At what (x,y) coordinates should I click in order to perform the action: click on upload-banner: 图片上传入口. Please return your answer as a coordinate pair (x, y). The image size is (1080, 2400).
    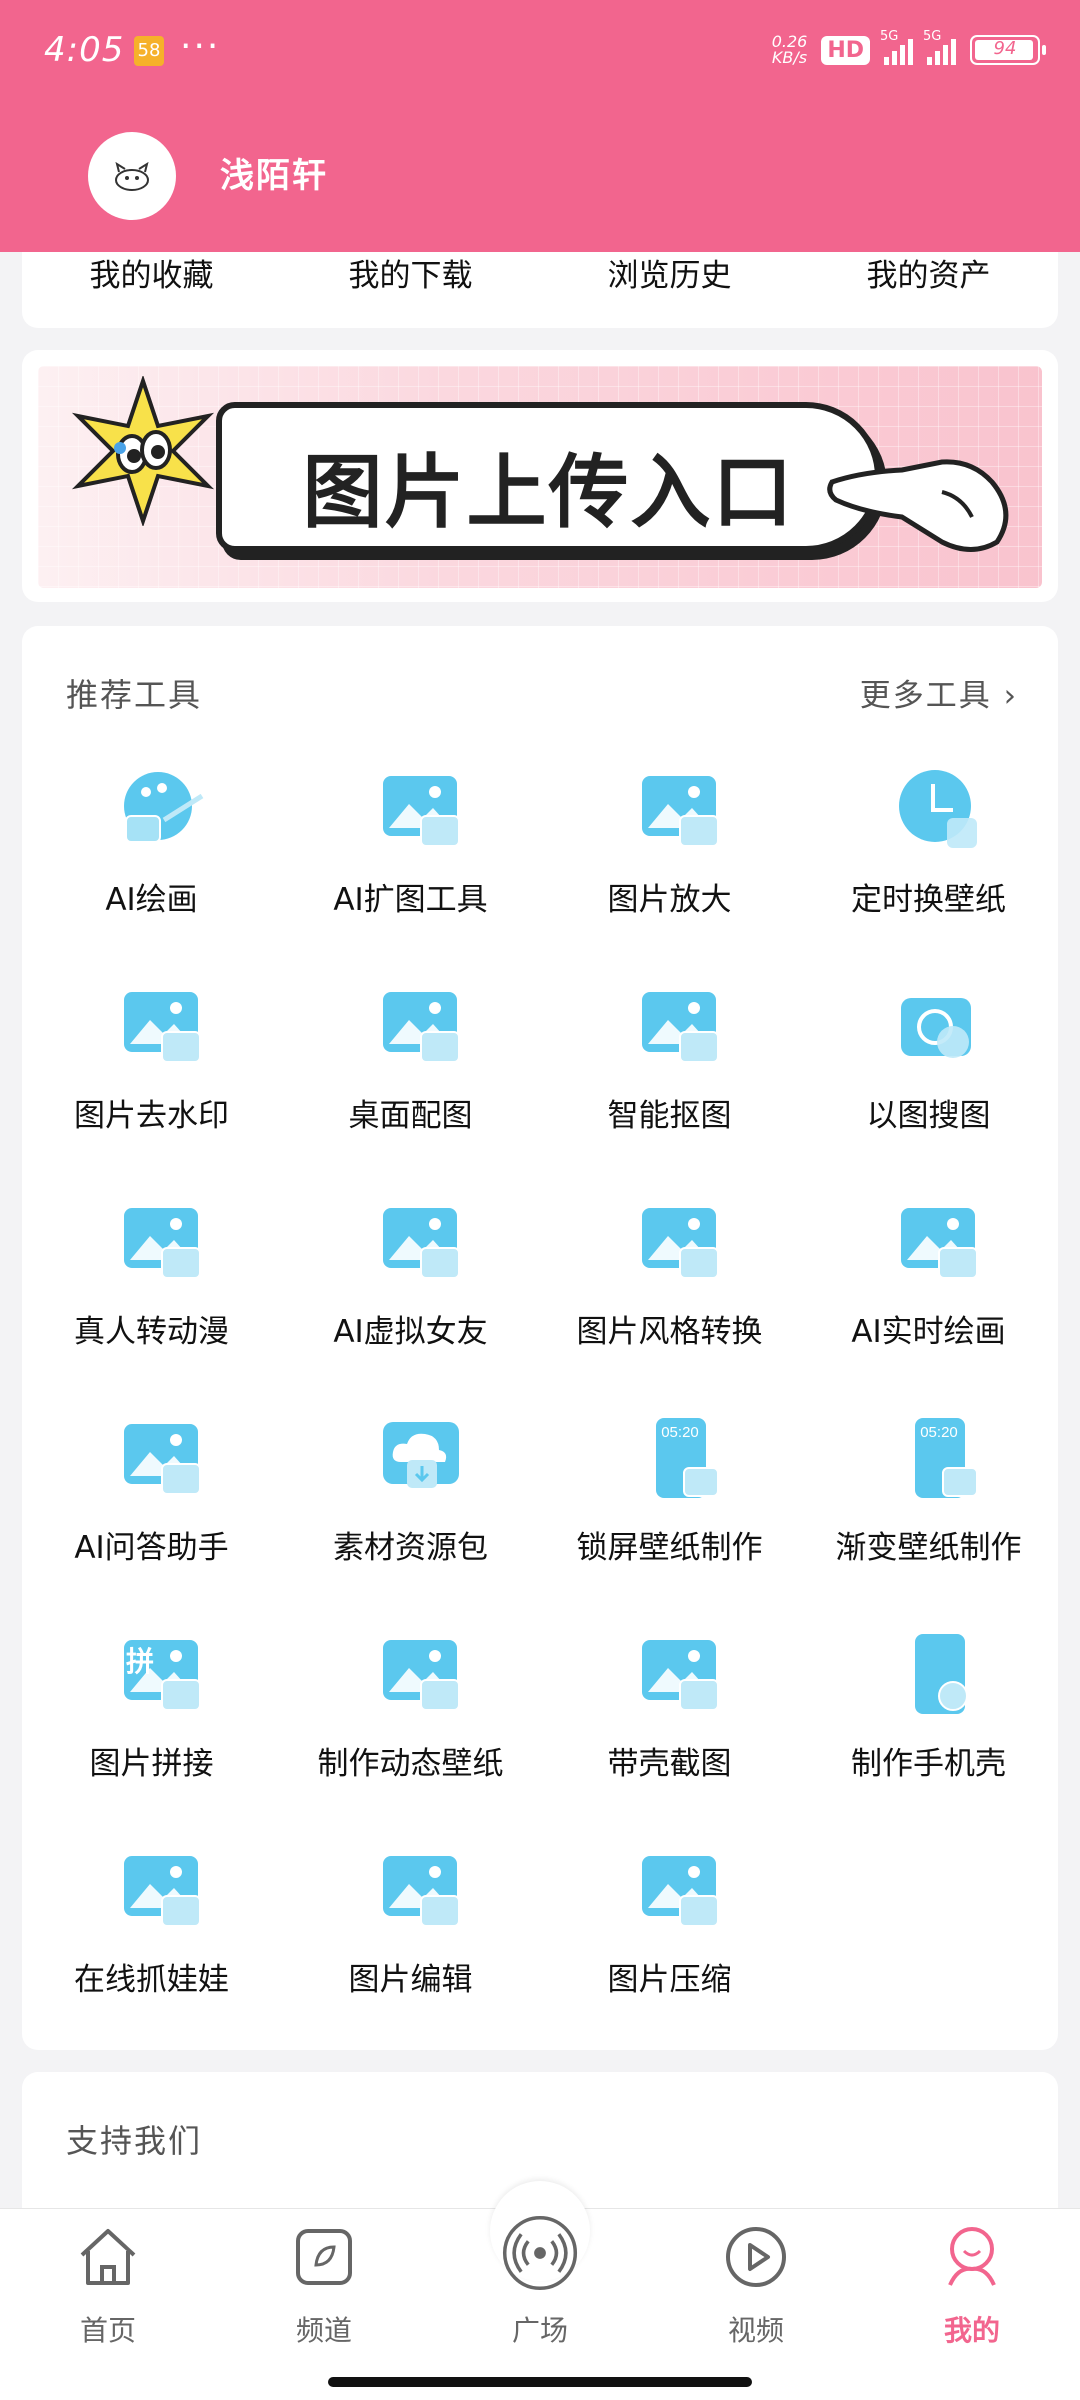
    Looking at the image, I should click on (540, 477).